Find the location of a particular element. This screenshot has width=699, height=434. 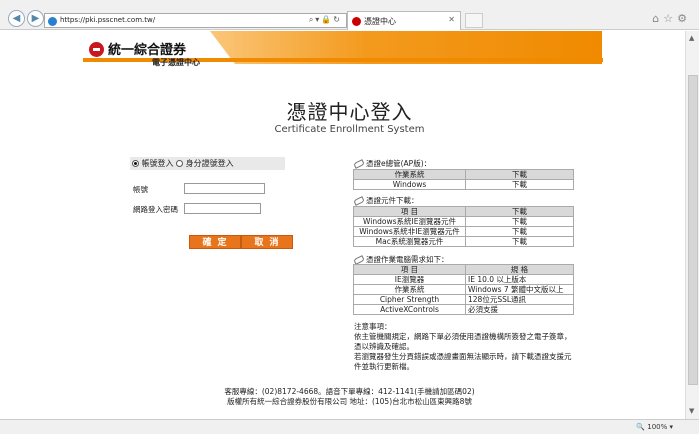

notes-line-2: 若瀏覽器發生分頁錯誤或憑證畫面無法顯示時，請下載憑證支援元件並執行更新檔。 is located at coordinates (463, 361).